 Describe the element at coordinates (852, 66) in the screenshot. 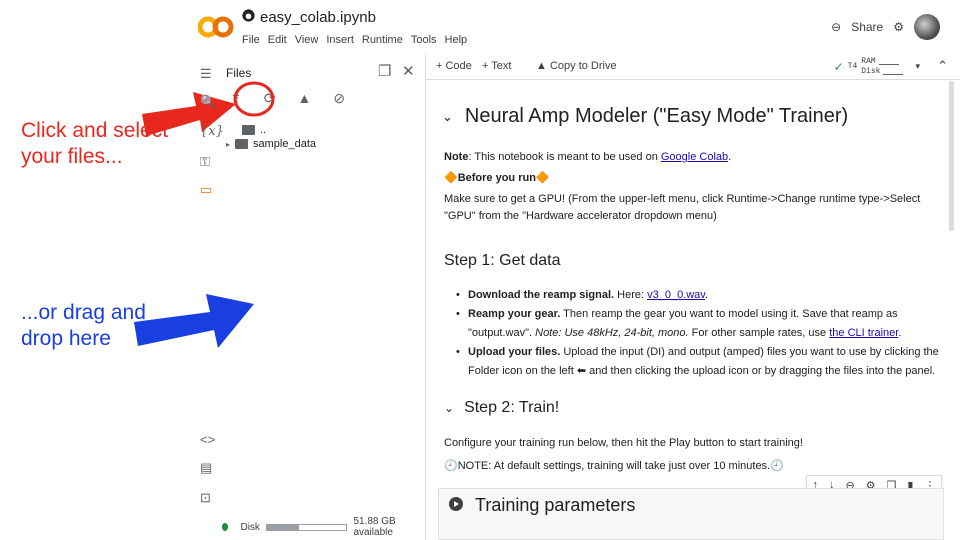

I see `gpu-label: T4` at that location.